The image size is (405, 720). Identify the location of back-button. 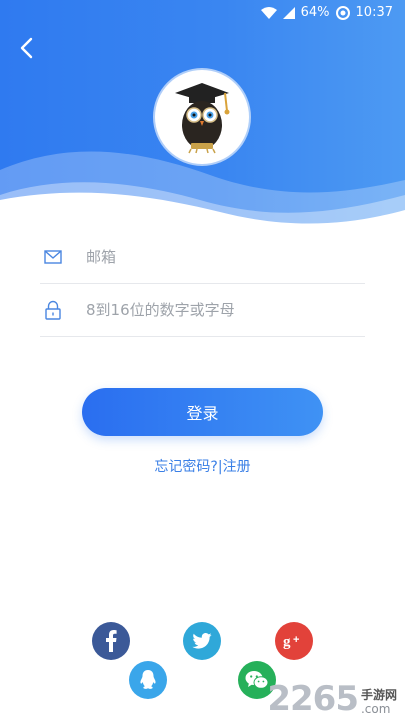
(26, 48).